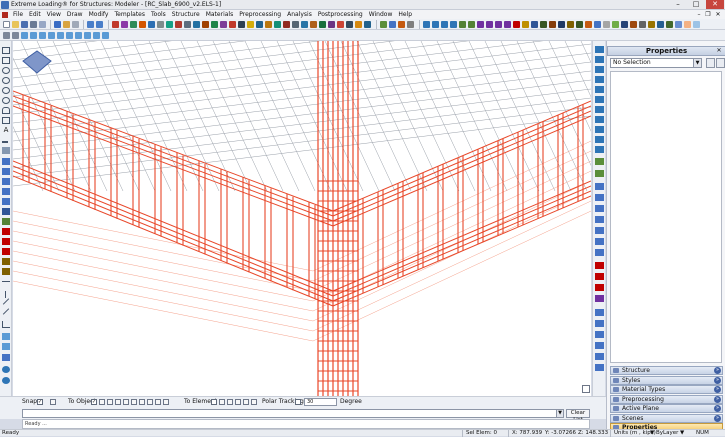  Describe the element at coordinates (124, 24) in the screenshot. I see `tool-b-icon` at that location.